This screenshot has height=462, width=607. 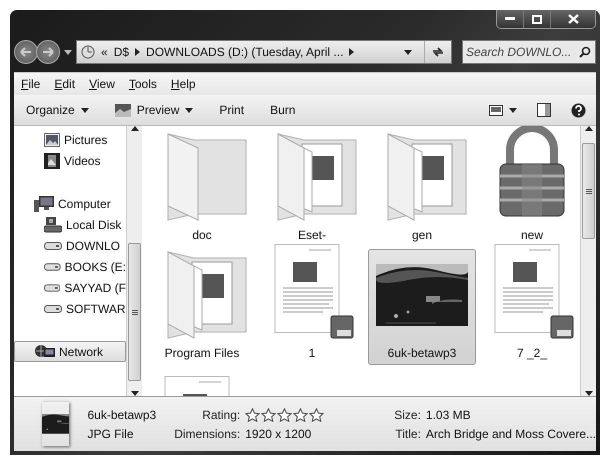 I want to click on back-button, so click(x=26, y=52).